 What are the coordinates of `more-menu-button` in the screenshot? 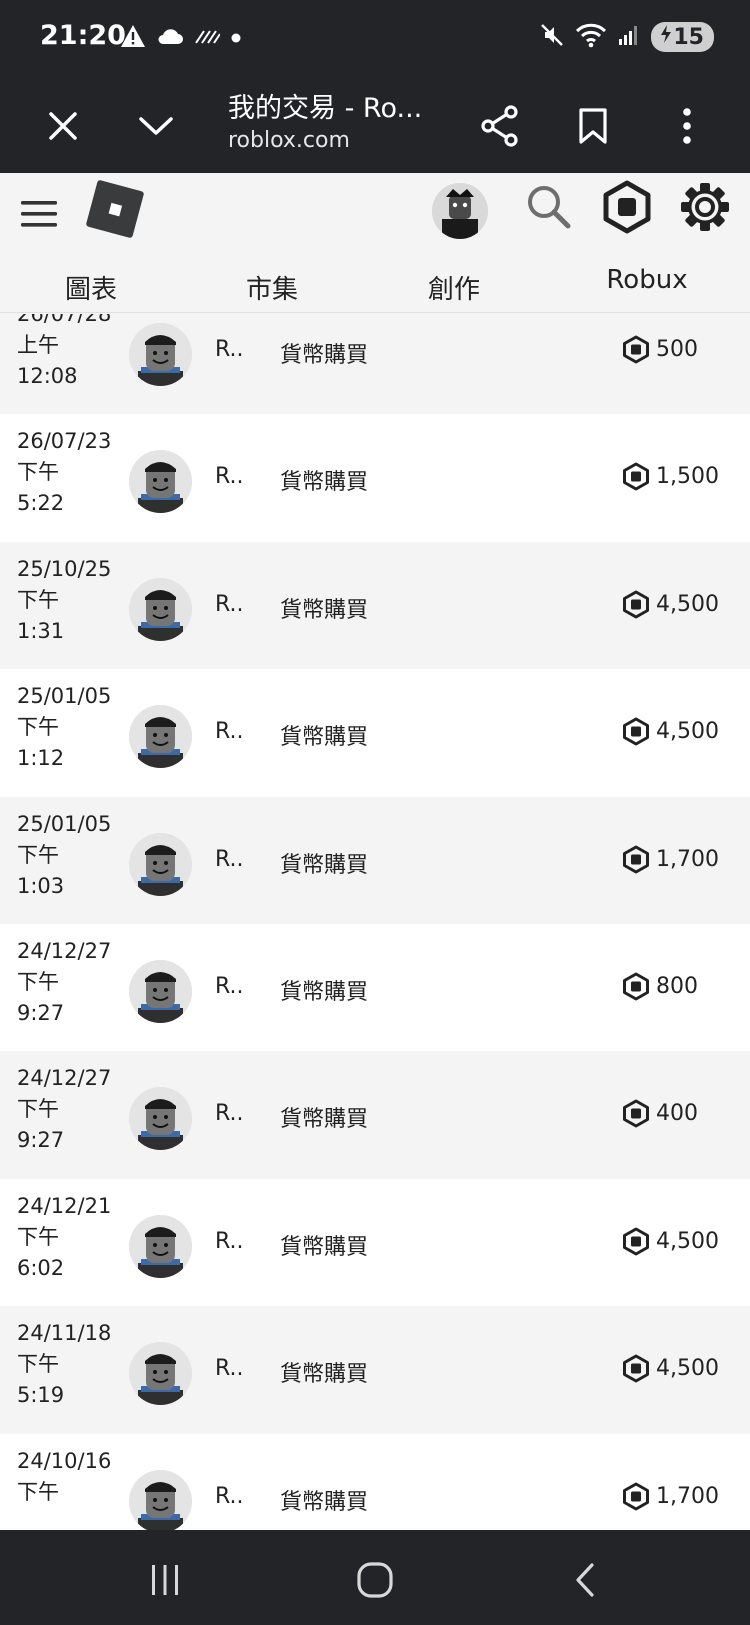 It's located at (687, 126).